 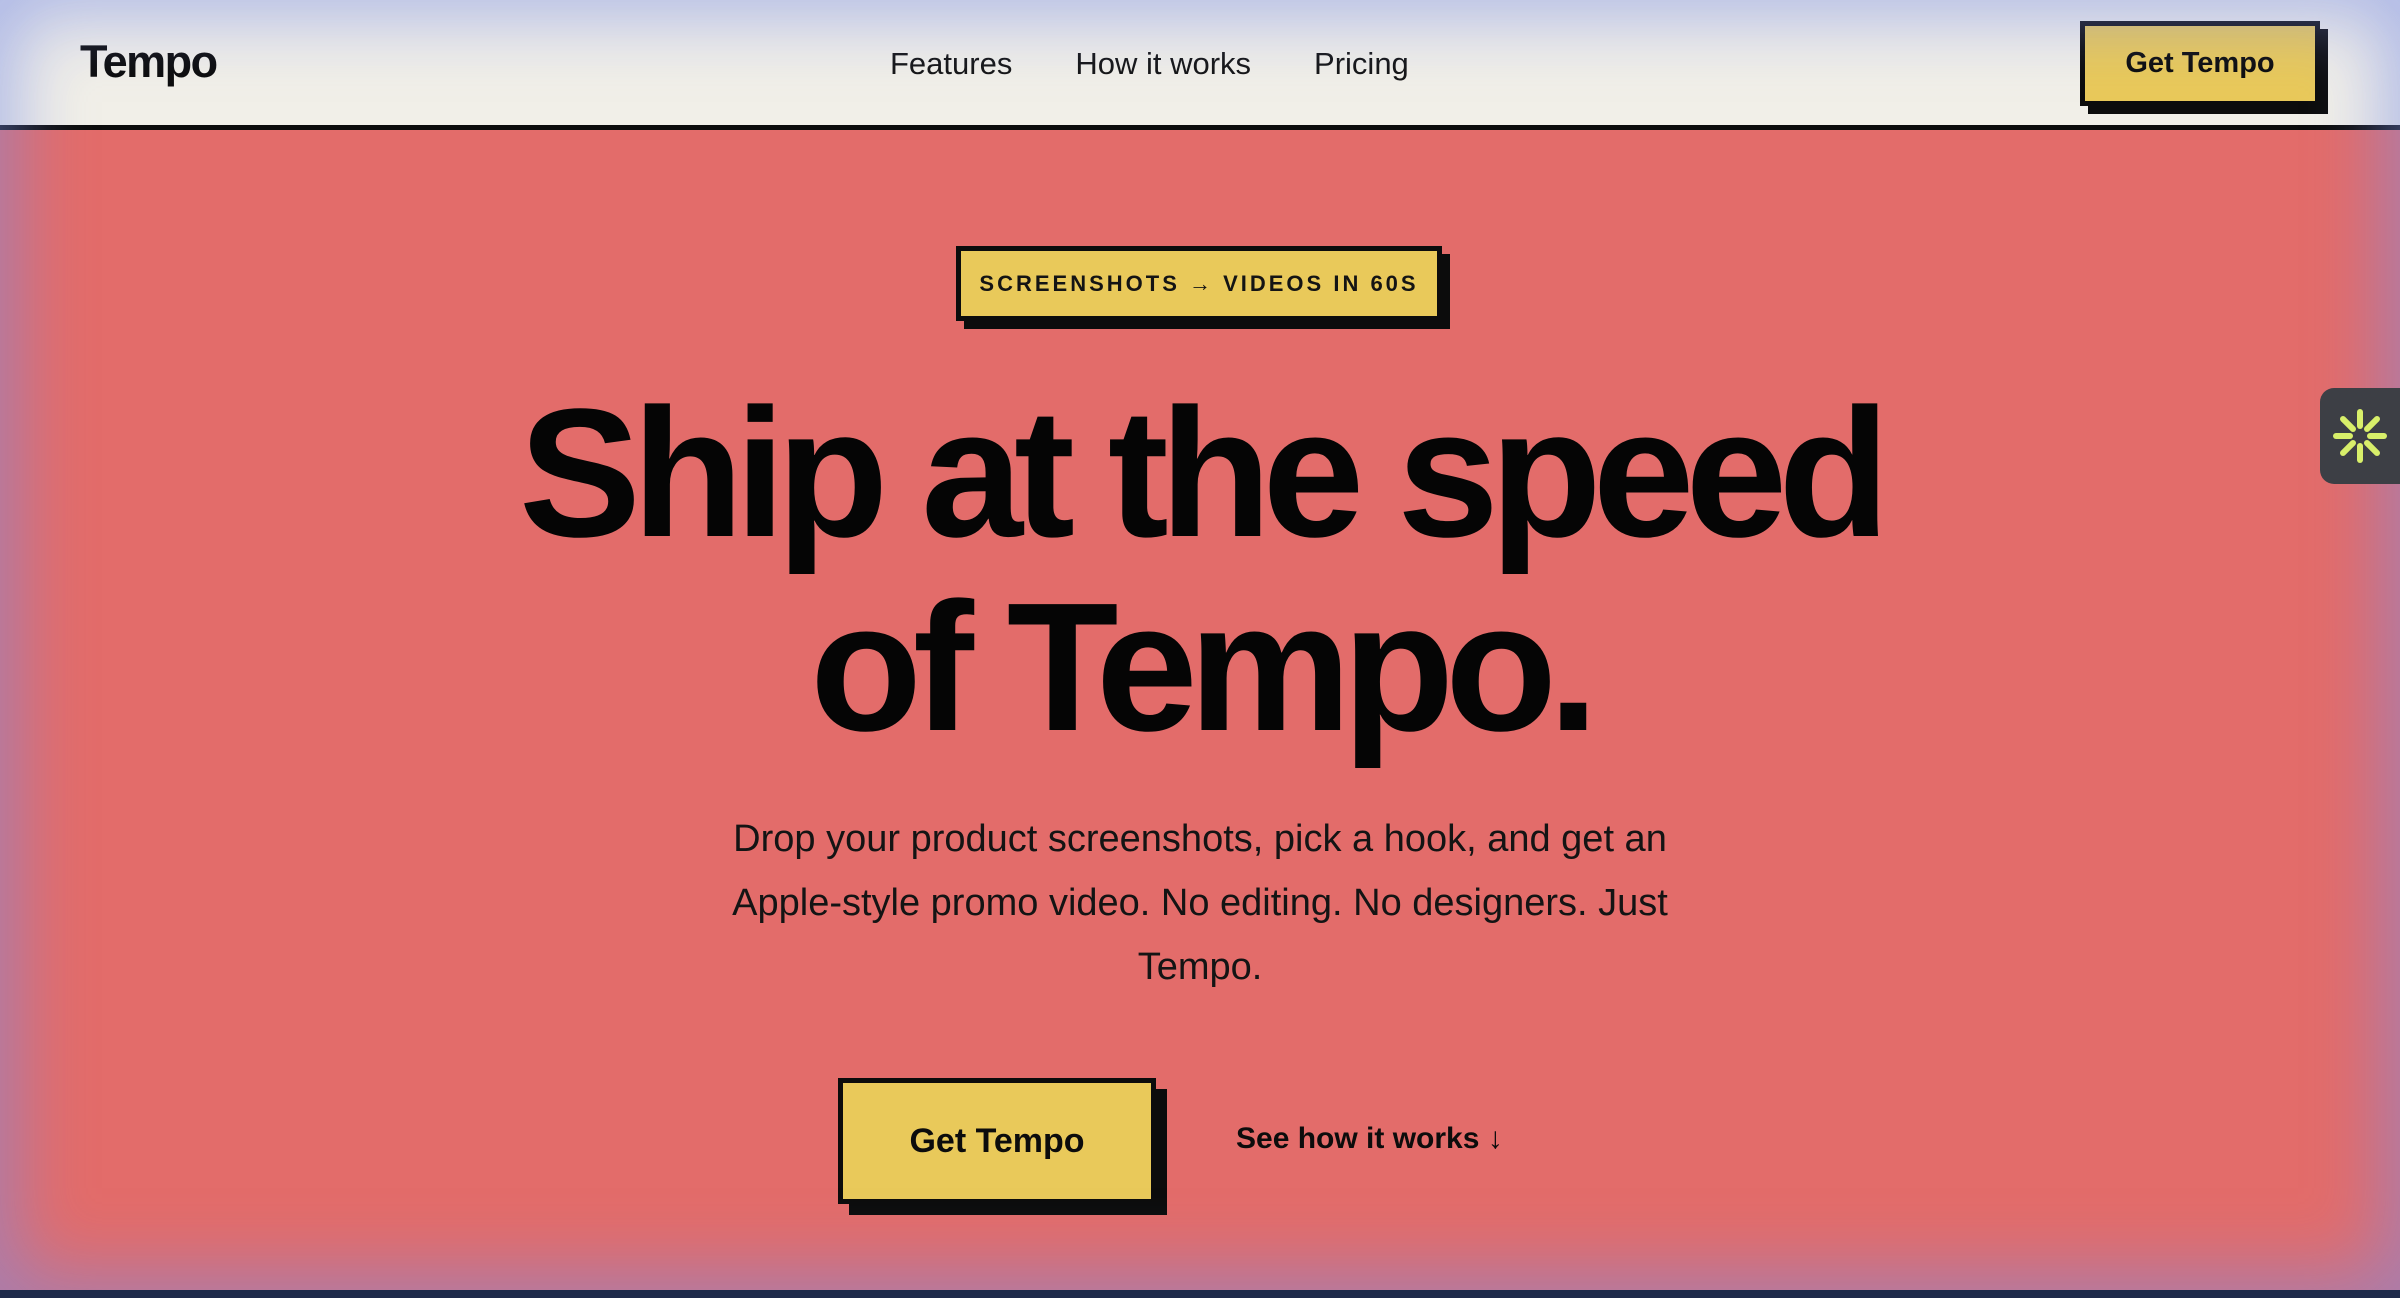 I want to click on nav-link-features: Features, so click(x=951, y=64).